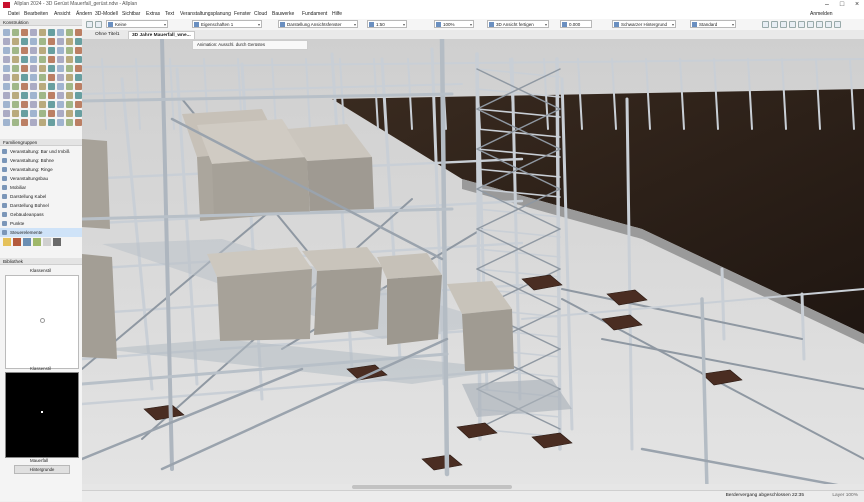 The height and width of the screenshot is (502, 864). Describe the element at coordinates (644, 24) in the screenshot. I see `background-select: Schwarzer Hintergrund ▾` at that location.